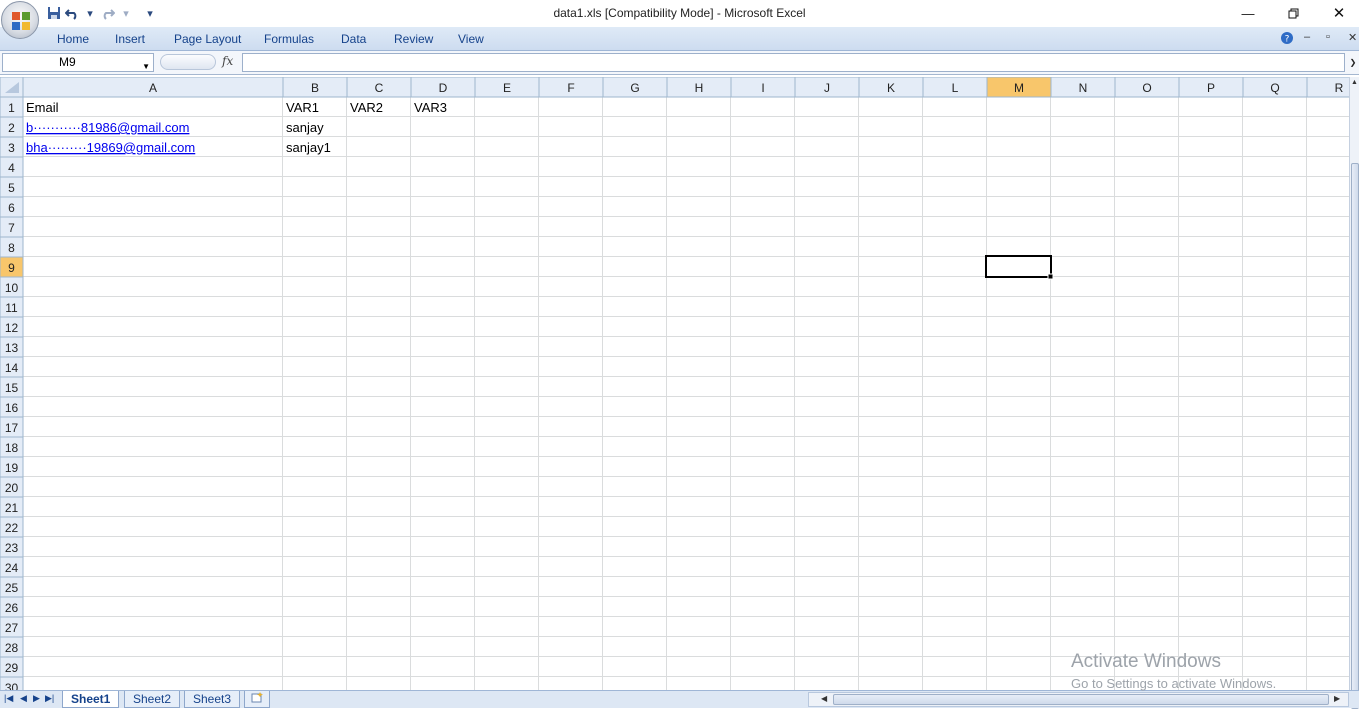 Image resolution: width=1359 pixels, height=709 pixels. Describe the element at coordinates (1050, 276) in the screenshot. I see `fill-handle` at that location.